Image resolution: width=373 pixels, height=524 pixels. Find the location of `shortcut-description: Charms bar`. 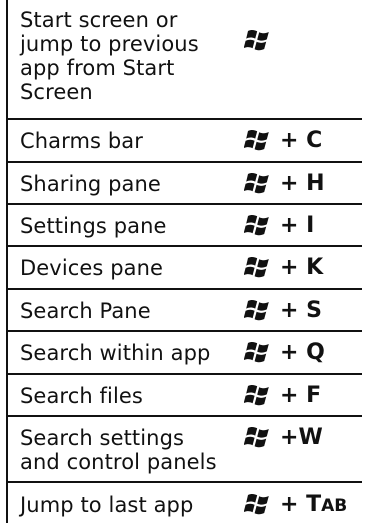

shortcut-description: Charms bar is located at coordinates (82, 141).